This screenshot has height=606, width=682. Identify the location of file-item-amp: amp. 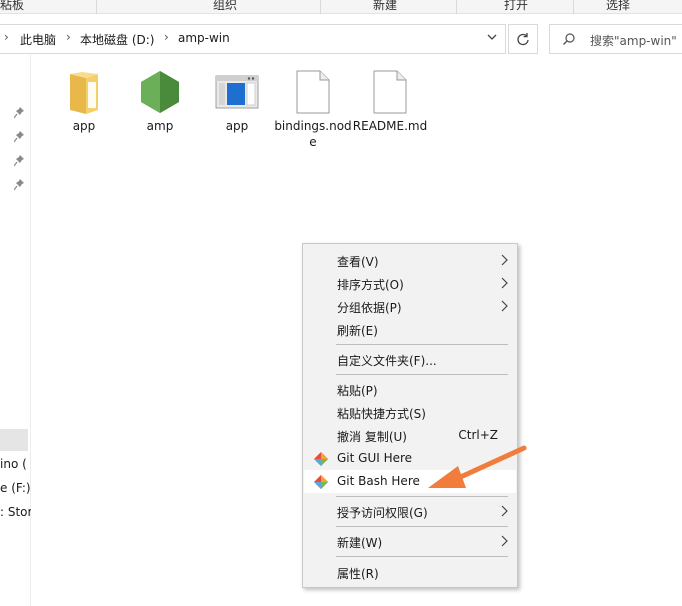
(160, 102).